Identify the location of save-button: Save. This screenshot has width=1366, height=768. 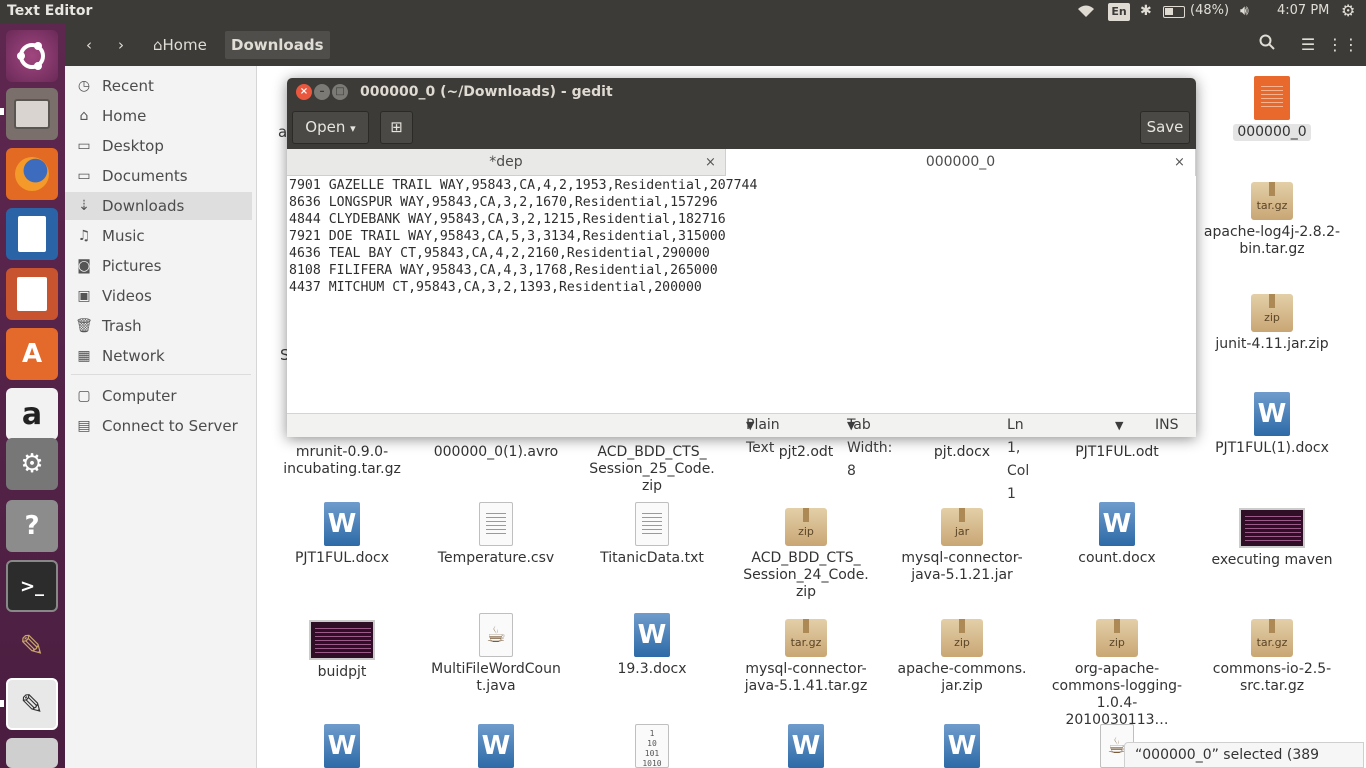
(1165, 127).